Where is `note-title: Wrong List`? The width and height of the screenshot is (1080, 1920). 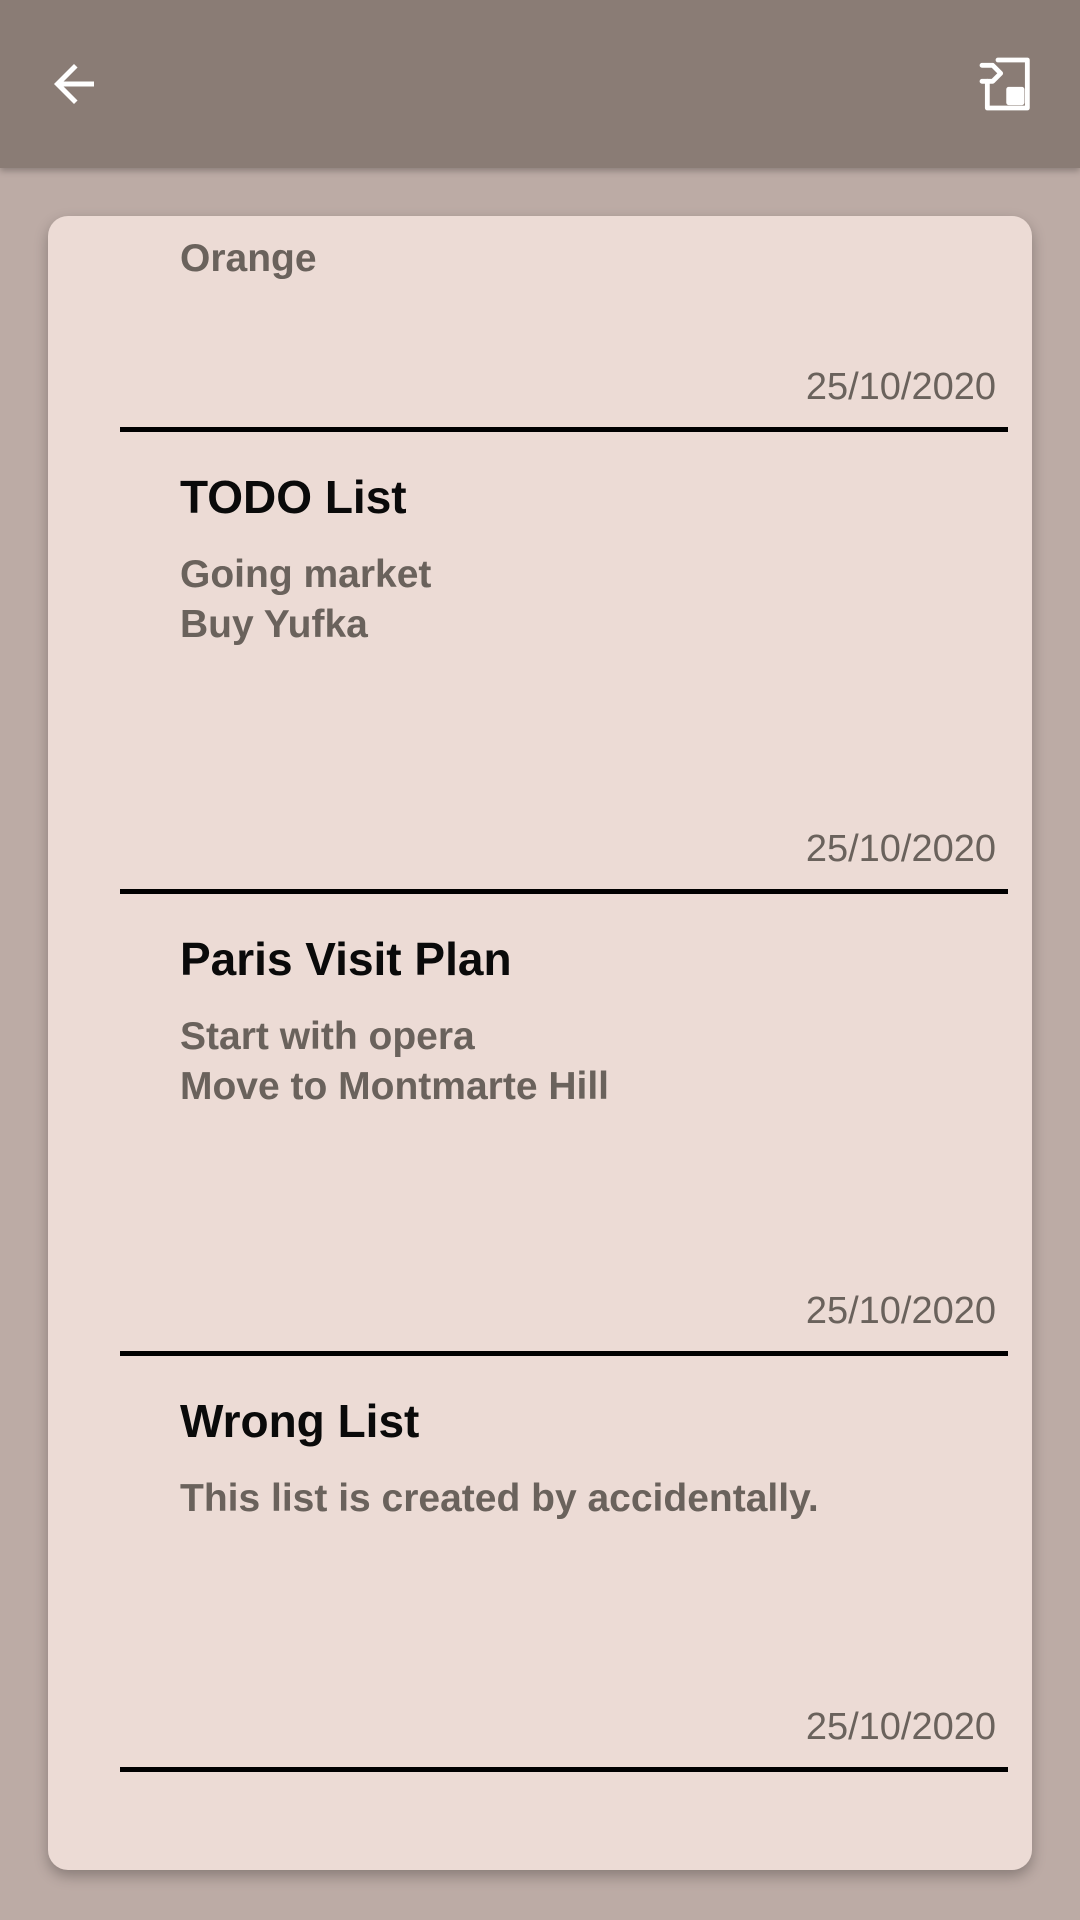 note-title: Wrong List is located at coordinates (300, 1421).